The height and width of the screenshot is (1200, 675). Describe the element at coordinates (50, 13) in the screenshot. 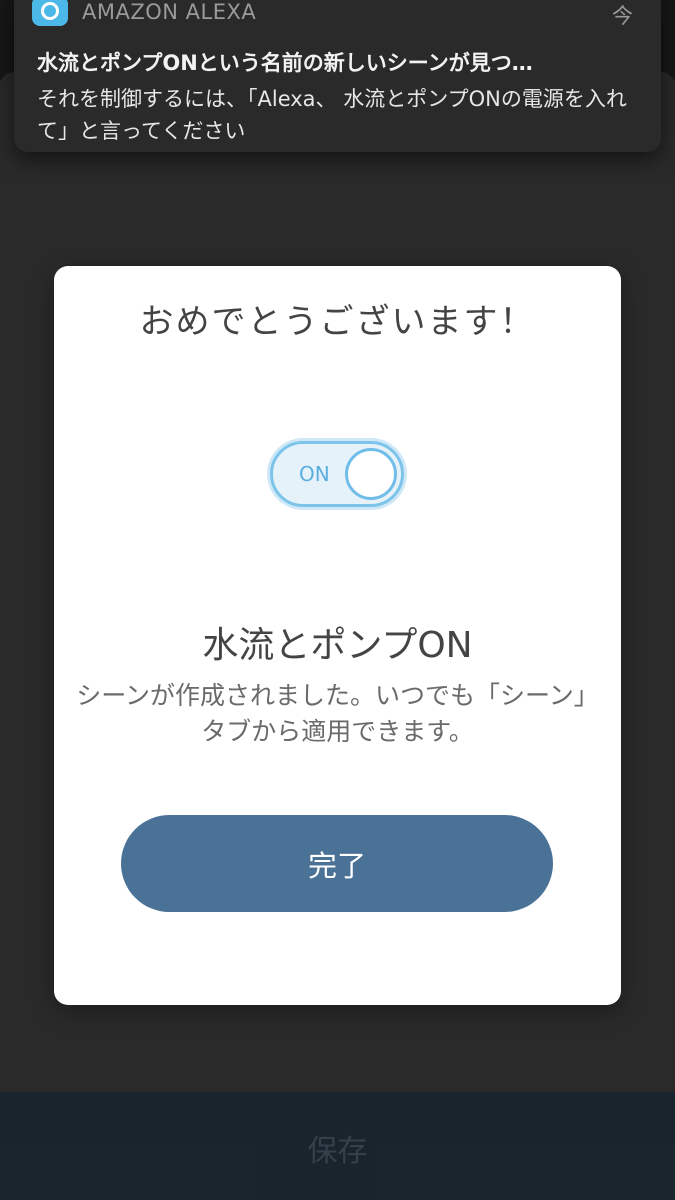

I see `alexa-icon` at that location.